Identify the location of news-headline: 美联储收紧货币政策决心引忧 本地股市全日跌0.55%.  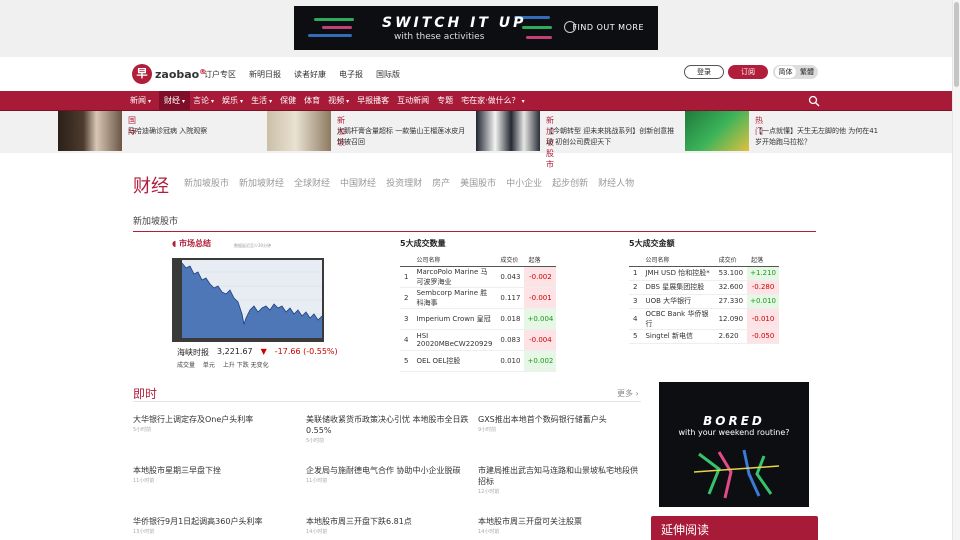
(388, 425).